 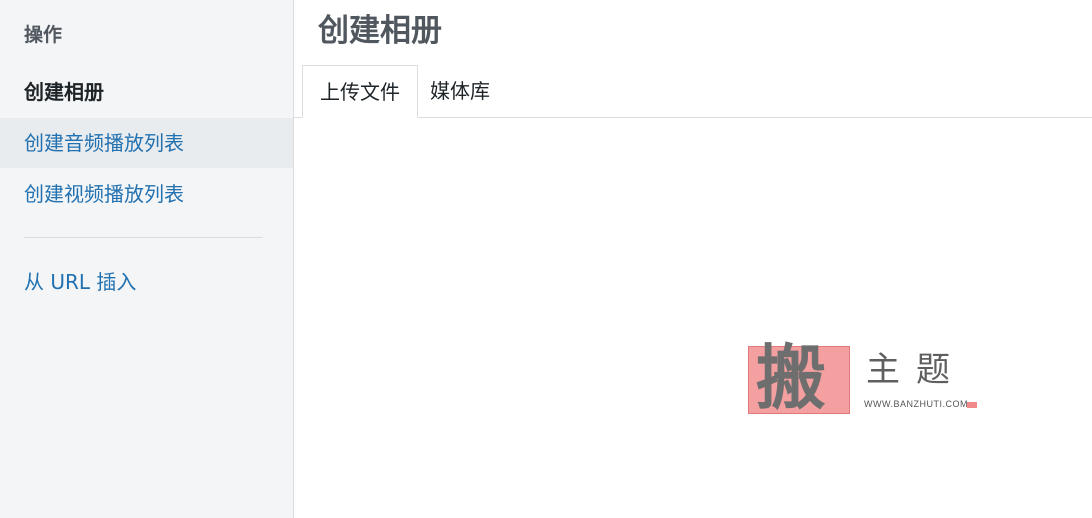 What do you see at coordinates (143, 237) in the screenshot?
I see `menu-separator` at bounding box center [143, 237].